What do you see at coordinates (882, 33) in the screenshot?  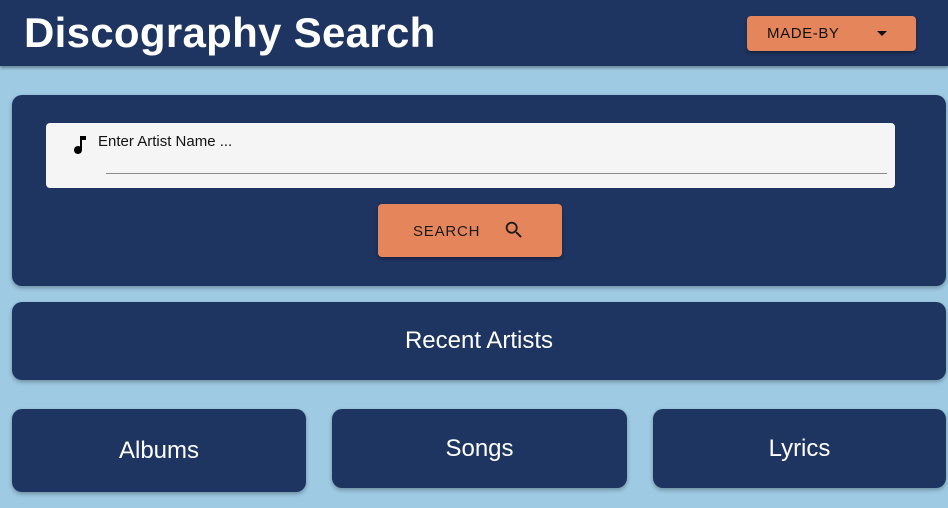 I see `caret-down-icon` at bounding box center [882, 33].